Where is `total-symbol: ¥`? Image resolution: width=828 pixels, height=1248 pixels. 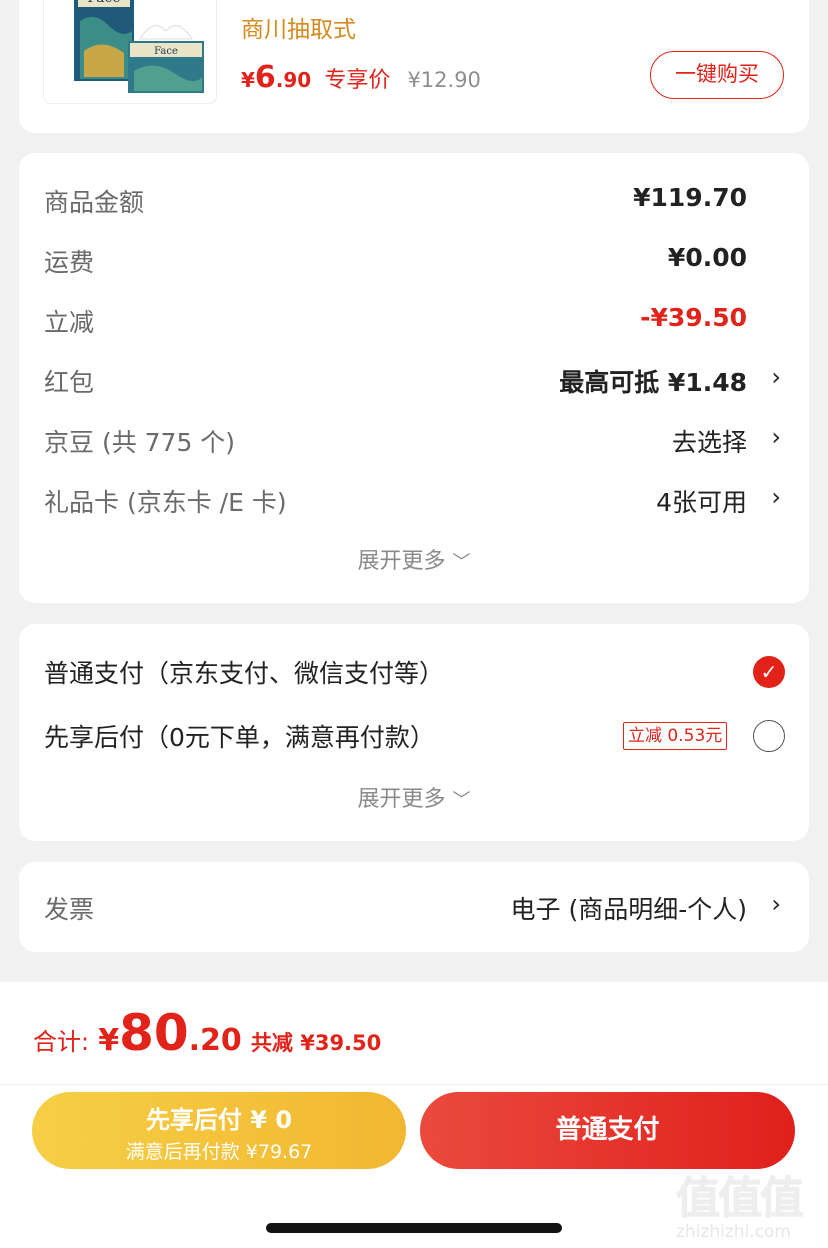
total-symbol: ¥ is located at coordinates (109, 1040).